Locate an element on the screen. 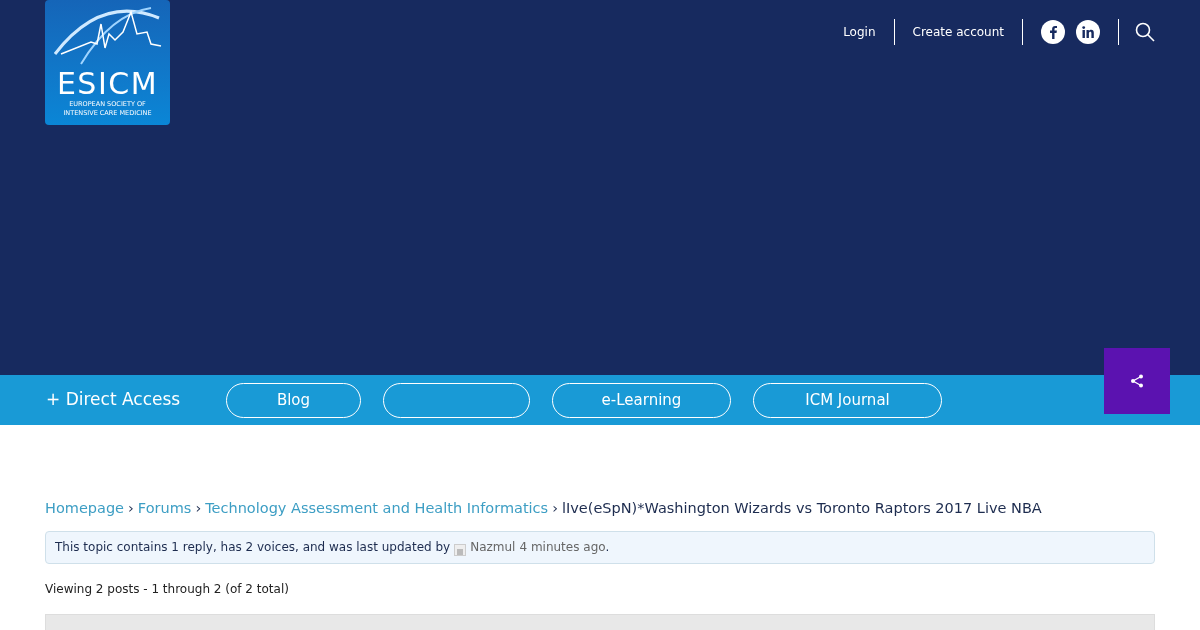 The height and width of the screenshot is (630, 1200). topic-title: lIve(eSpN)*Washington Wizards vs Toronto Raptors 2017 Live NBA is located at coordinates (801, 508).